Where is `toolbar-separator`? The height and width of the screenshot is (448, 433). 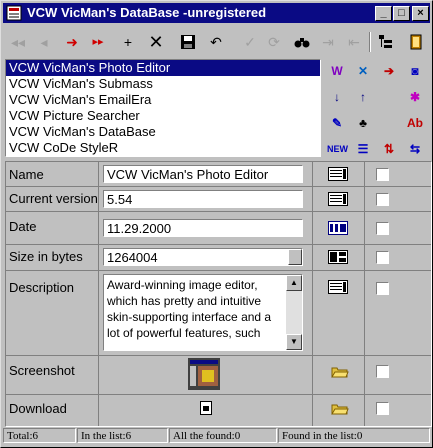
toolbar-separator is located at coordinates (370, 42).